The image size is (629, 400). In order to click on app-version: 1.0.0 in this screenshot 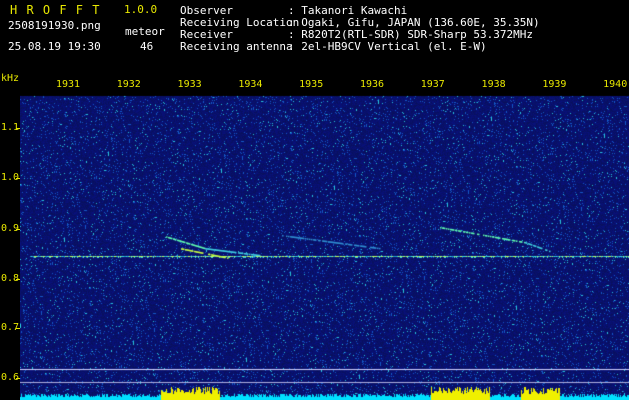, I will do `click(141, 9)`.